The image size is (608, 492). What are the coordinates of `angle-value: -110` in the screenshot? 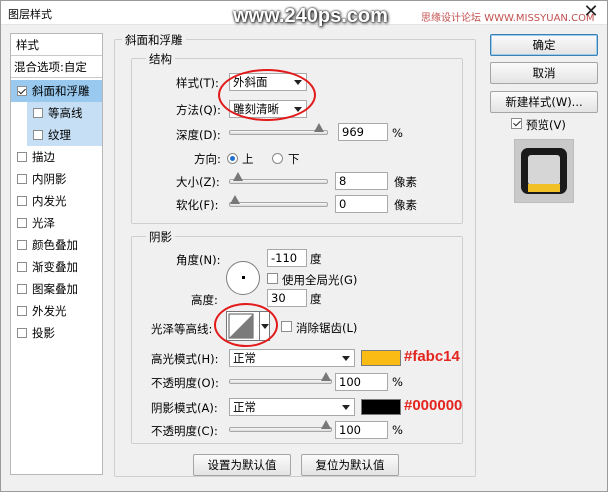 It's located at (284, 258).